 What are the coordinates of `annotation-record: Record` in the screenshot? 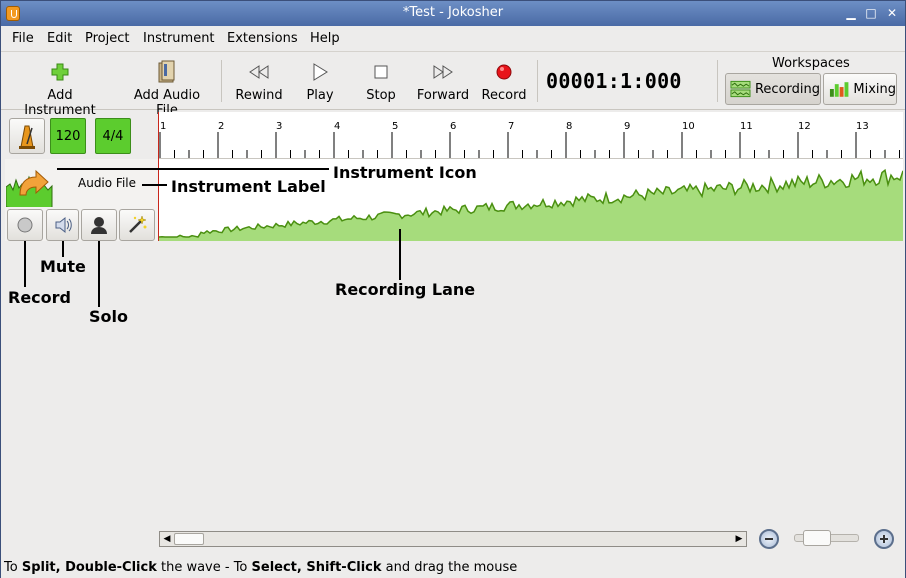 It's located at (39, 297).